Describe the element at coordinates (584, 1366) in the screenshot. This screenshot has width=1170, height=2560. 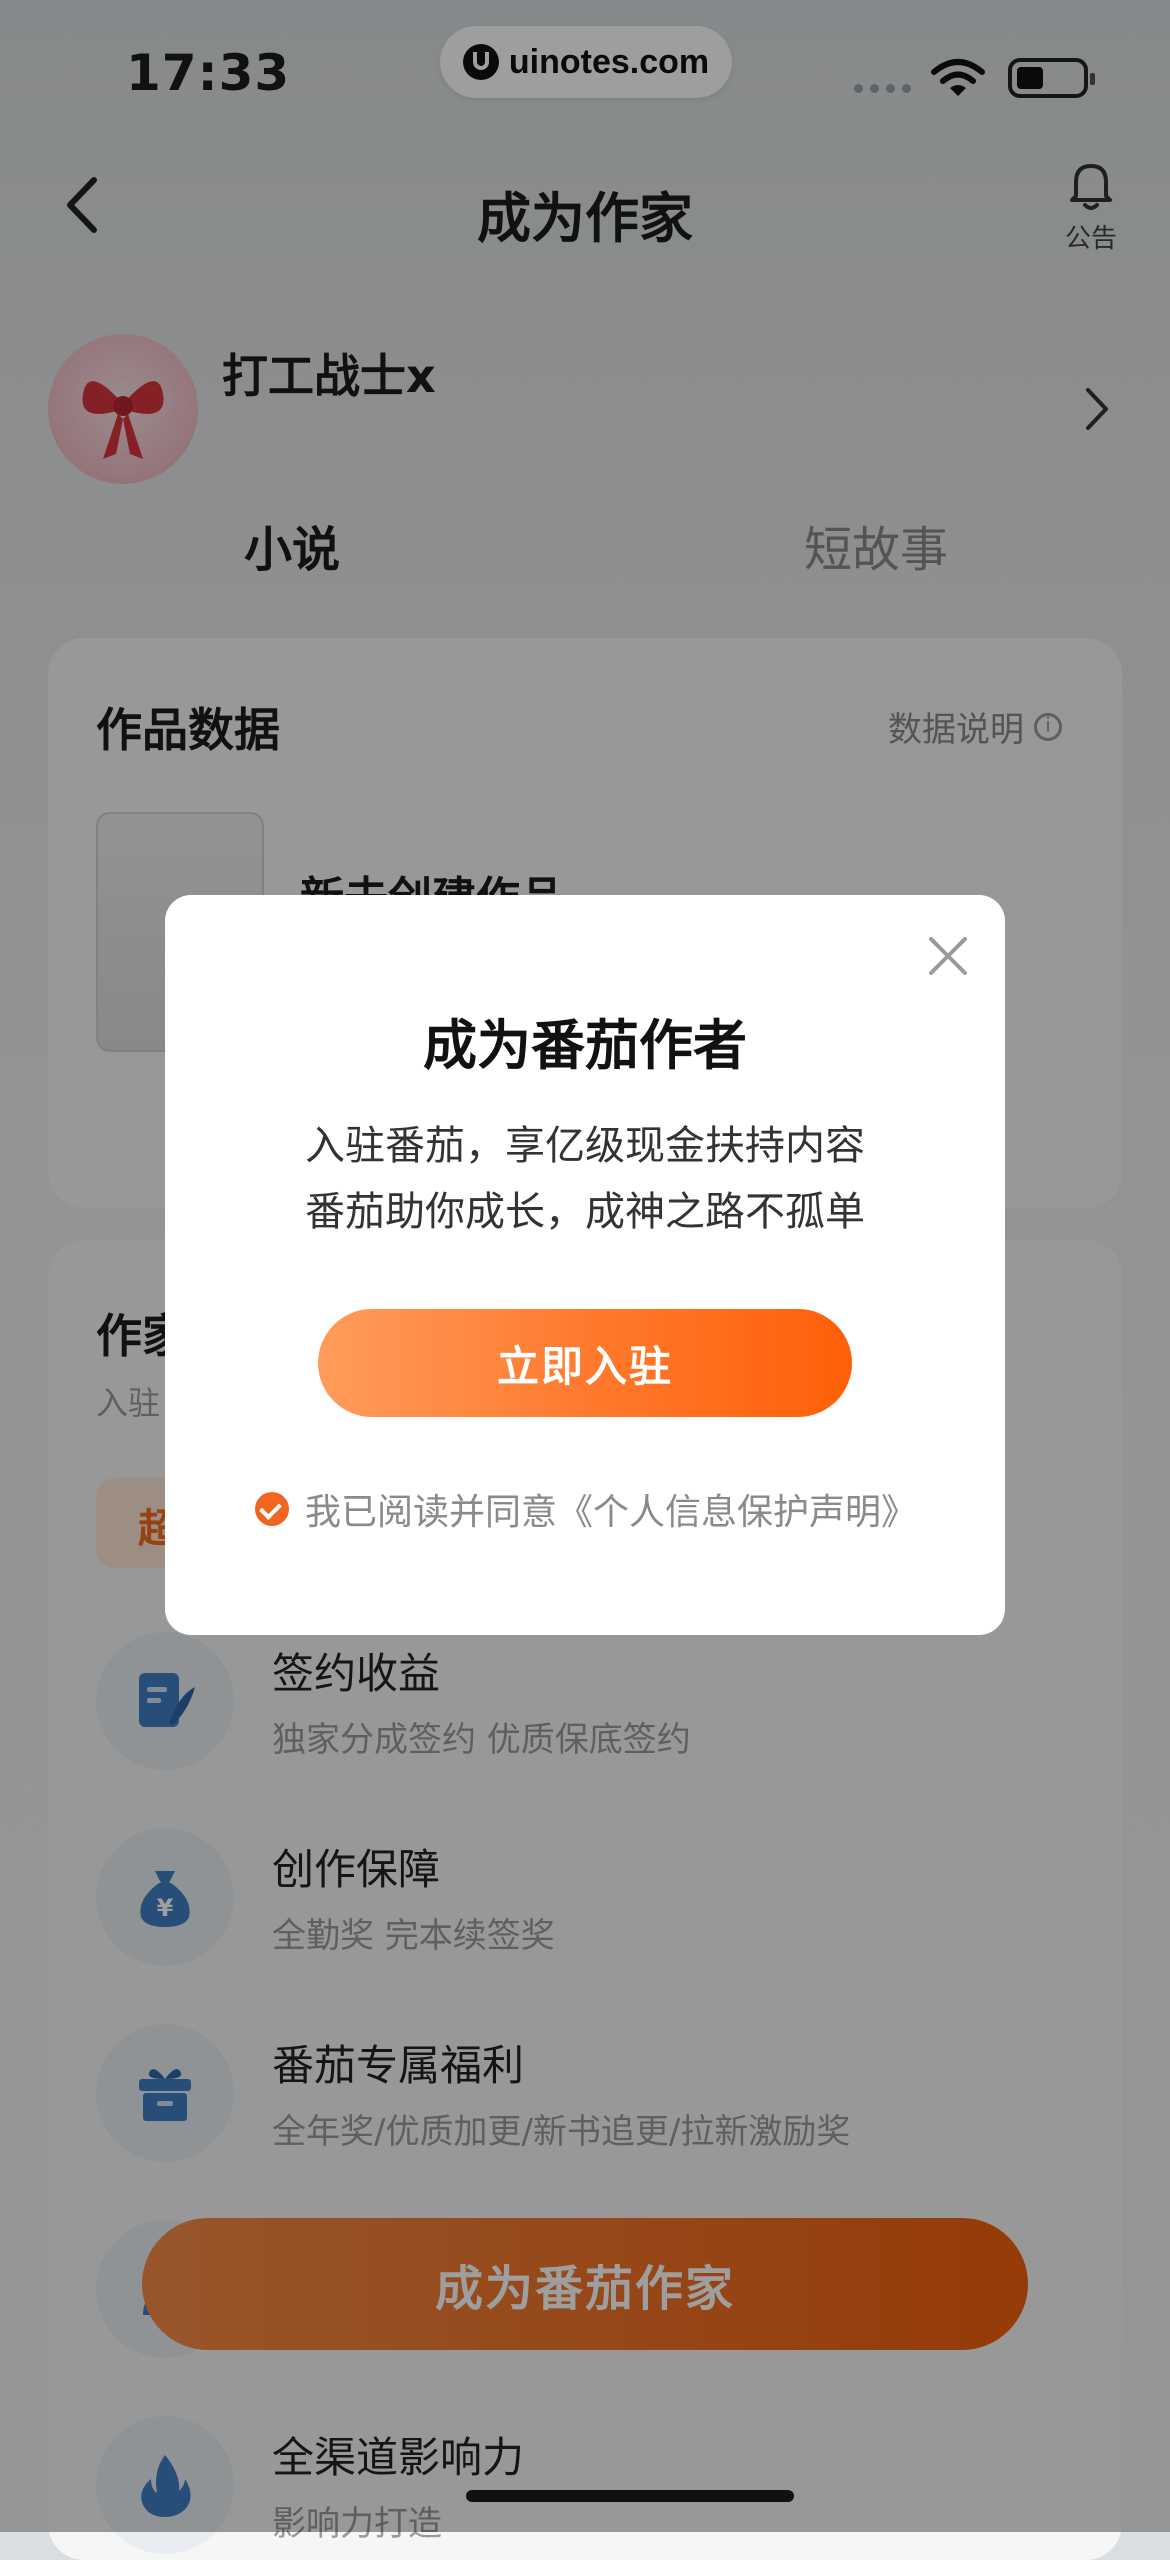
I see `join-now-label: 立即入驻` at that location.